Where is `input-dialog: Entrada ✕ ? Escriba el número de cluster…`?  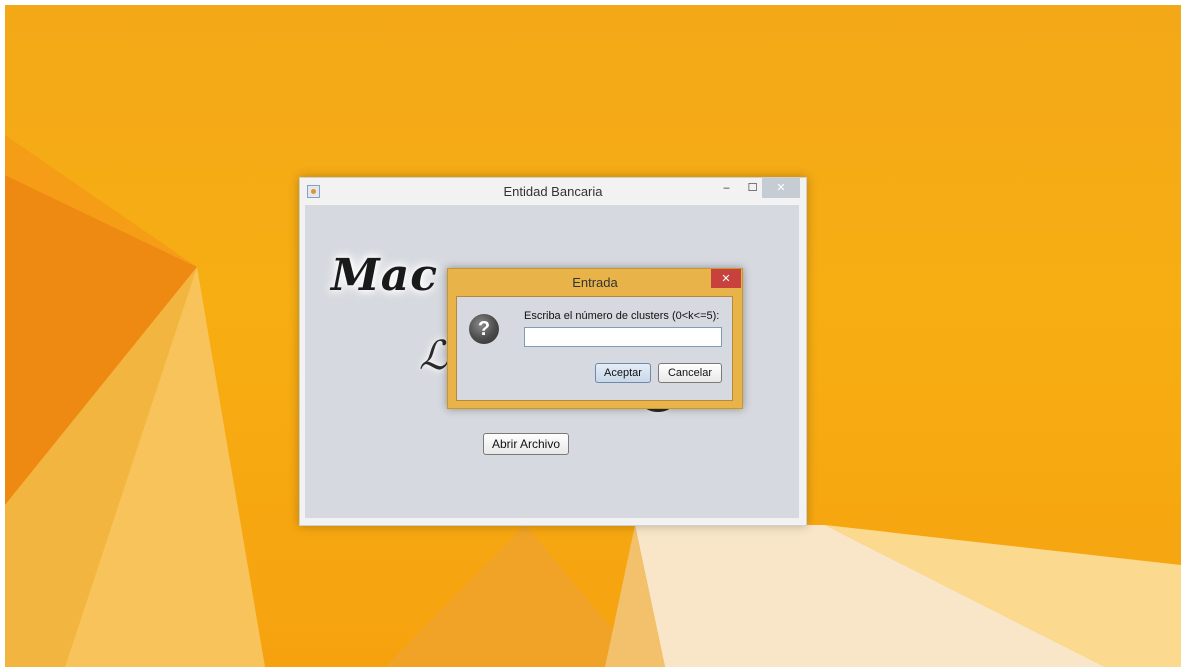 input-dialog: Entrada ✕ ? Escriba el número de cluster… is located at coordinates (595, 338).